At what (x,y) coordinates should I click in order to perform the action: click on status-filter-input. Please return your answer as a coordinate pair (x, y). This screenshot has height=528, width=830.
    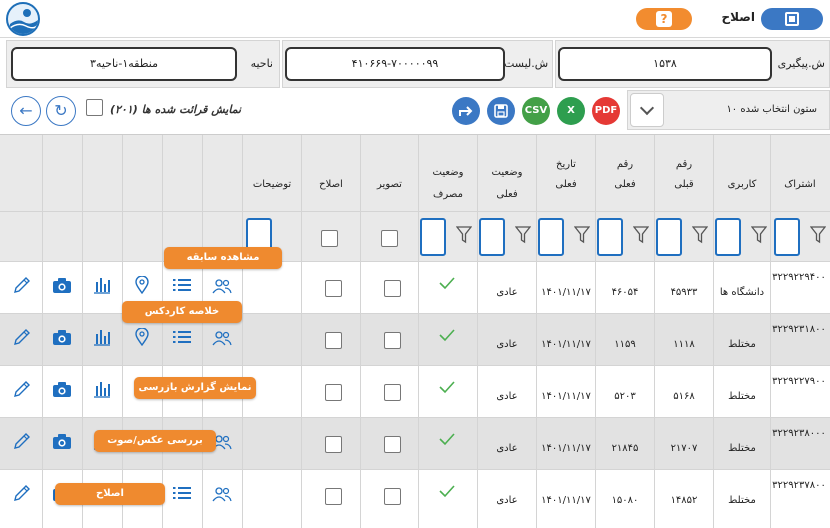
    Looking at the image, I should click on (492, 237).